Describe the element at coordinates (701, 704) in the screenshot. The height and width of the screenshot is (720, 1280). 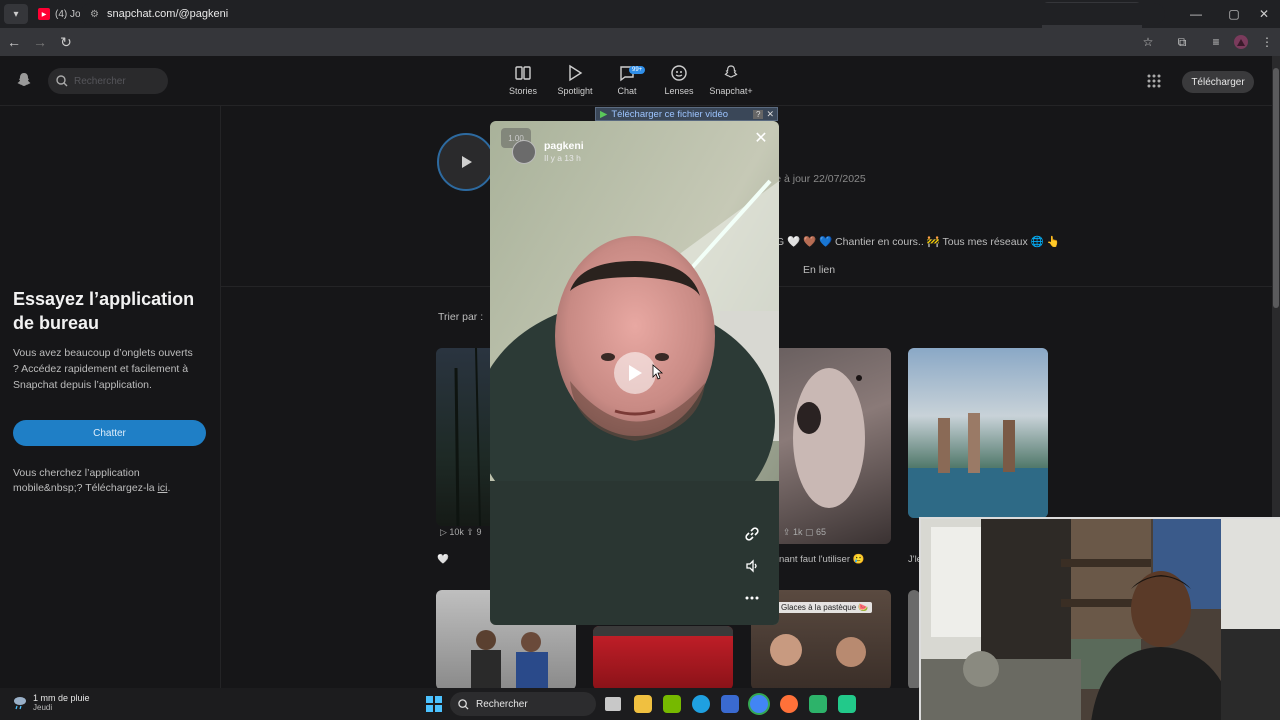
I see `edge-icon` at that location.